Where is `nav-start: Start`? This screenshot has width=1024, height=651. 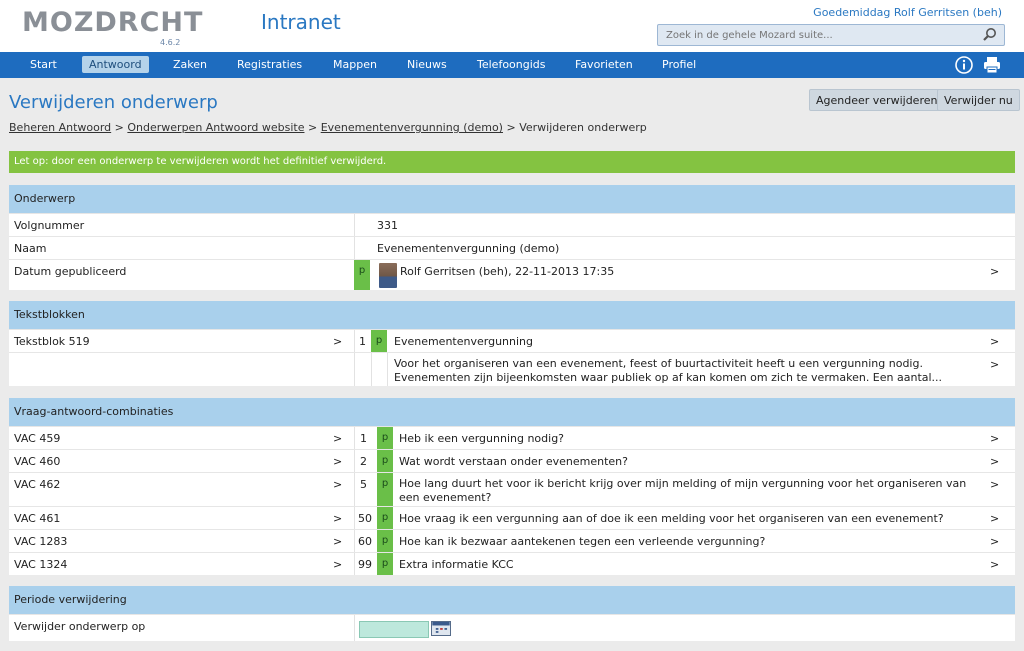 nav-start: Start is located at coordinates (43, 64).